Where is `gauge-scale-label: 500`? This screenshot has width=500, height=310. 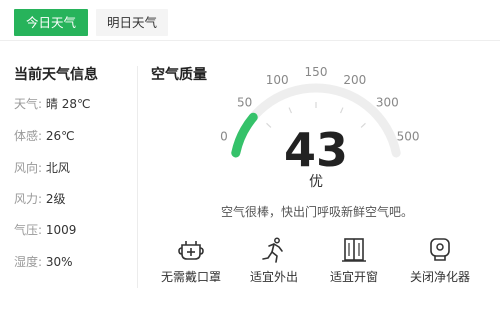 gauge-scale-label: 500 is located at coordinates (408, 137).